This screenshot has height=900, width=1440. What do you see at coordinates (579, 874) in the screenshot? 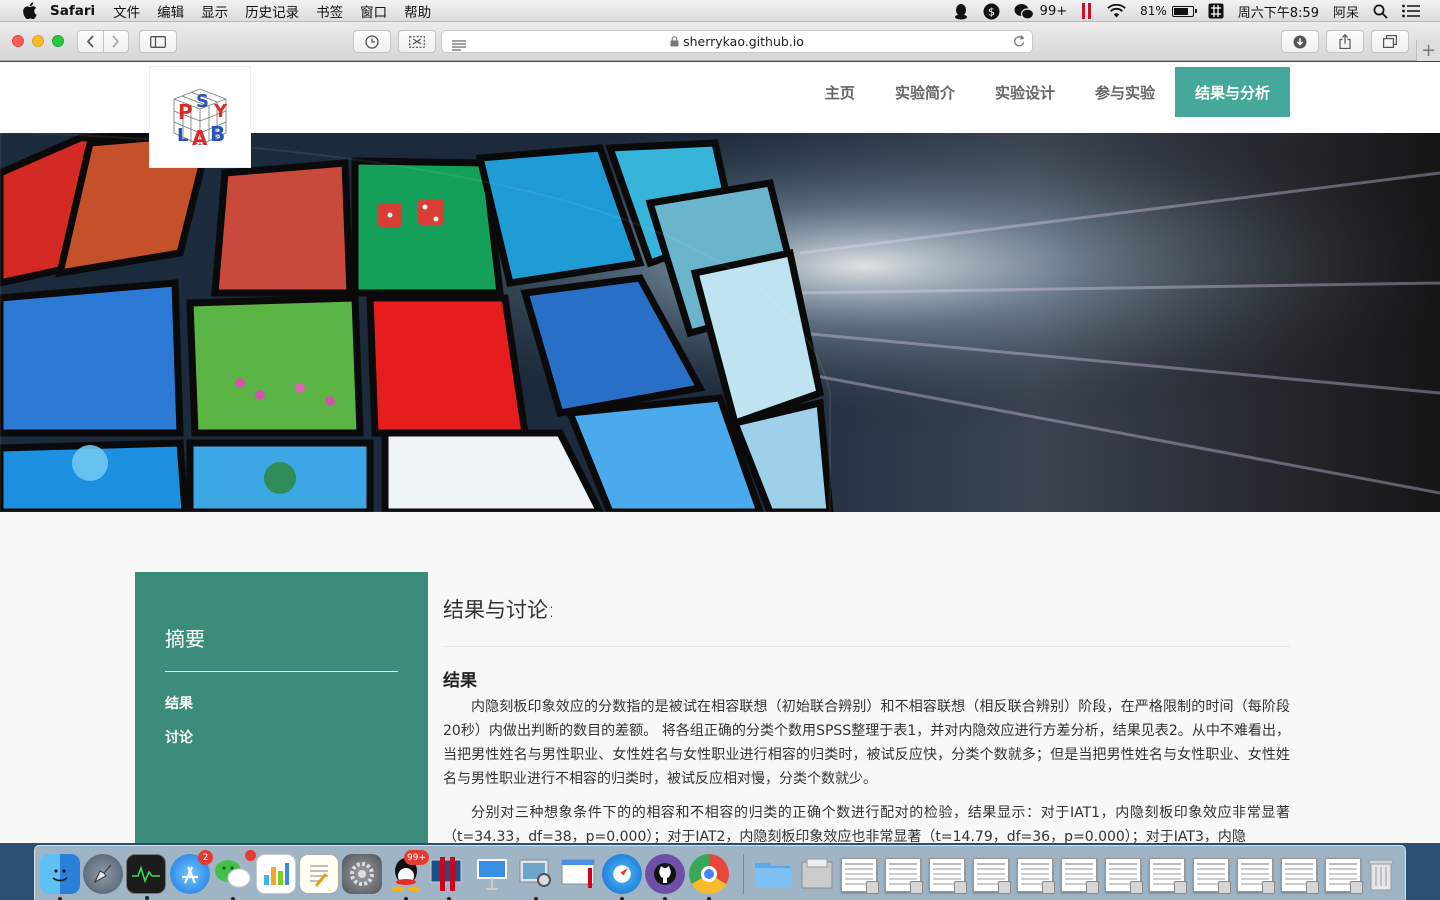
I see `screenshot-icon` at bounding box center [579, 874].